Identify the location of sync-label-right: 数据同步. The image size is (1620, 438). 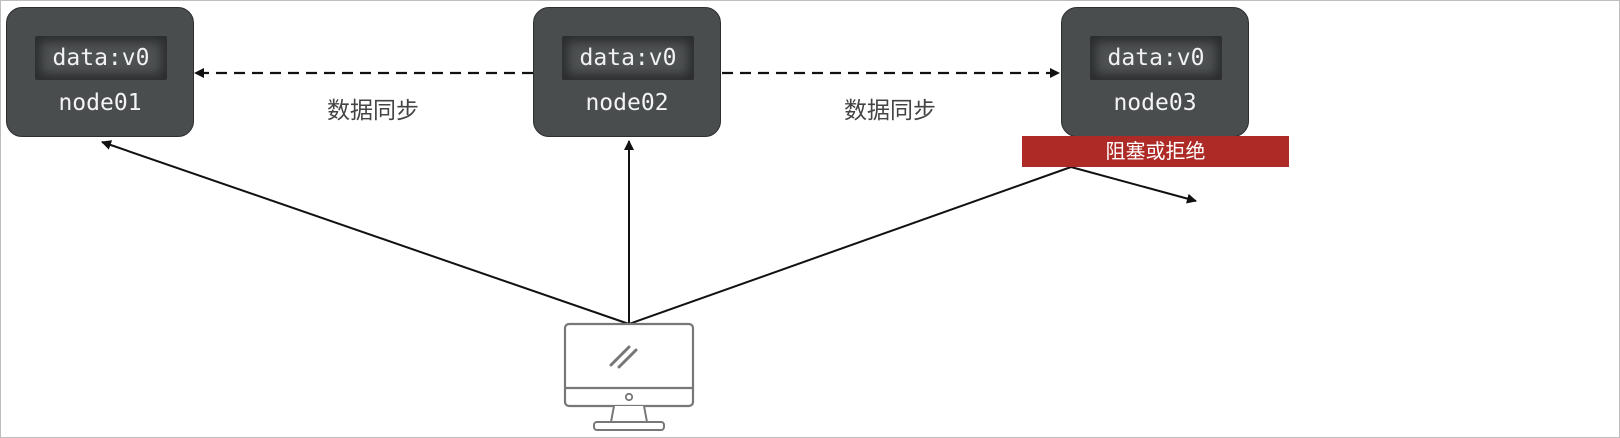
(890, 111).